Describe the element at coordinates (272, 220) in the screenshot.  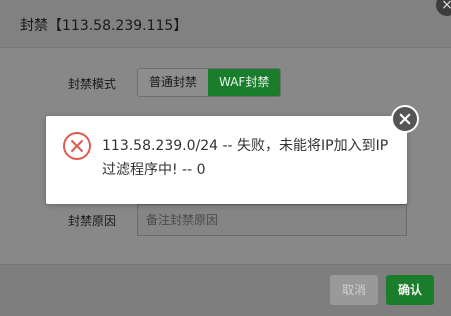
I see `reason-input: 备注封禁原因` at that location.